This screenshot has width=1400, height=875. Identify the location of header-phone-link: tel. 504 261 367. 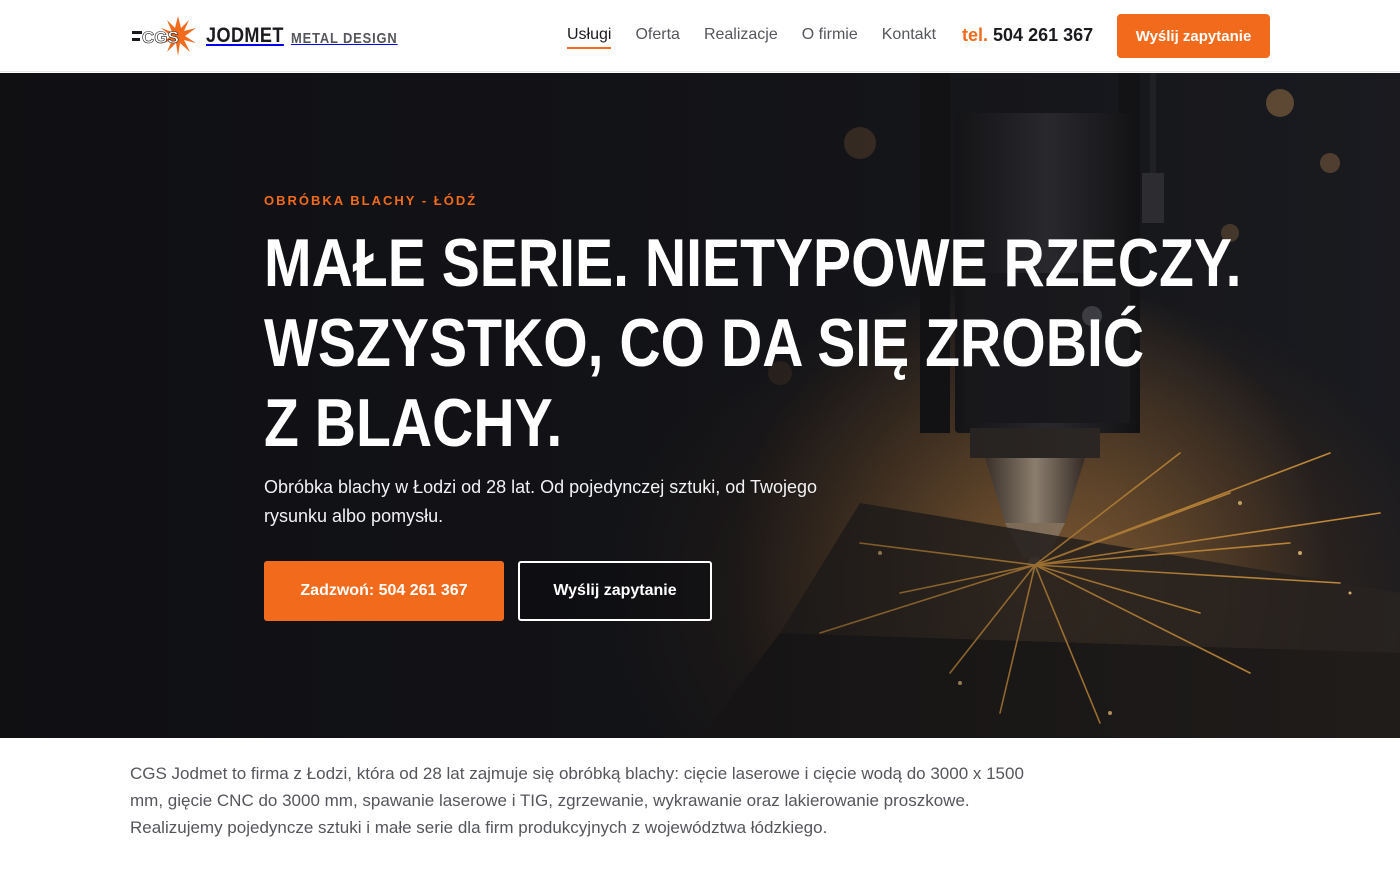
(1027, 35).